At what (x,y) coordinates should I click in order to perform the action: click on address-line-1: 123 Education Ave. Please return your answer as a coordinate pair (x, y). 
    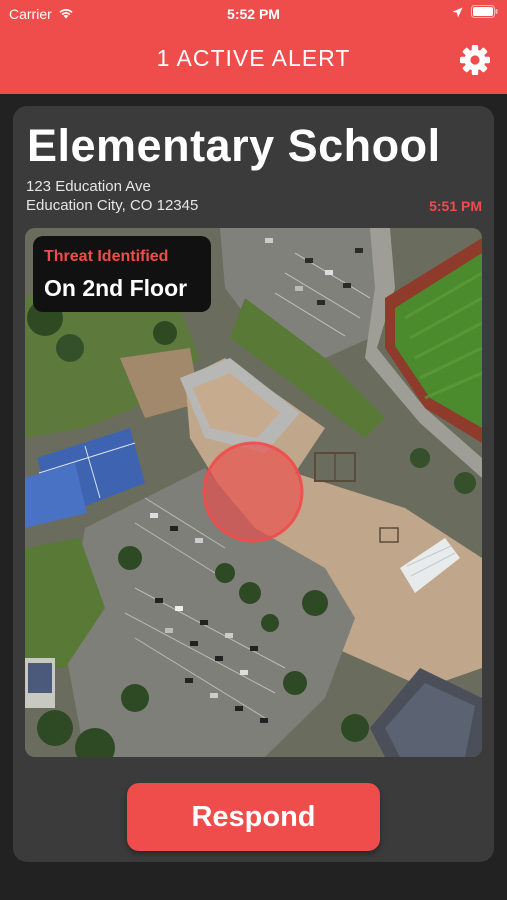
    Looking at the image, I should click on (88, 186).